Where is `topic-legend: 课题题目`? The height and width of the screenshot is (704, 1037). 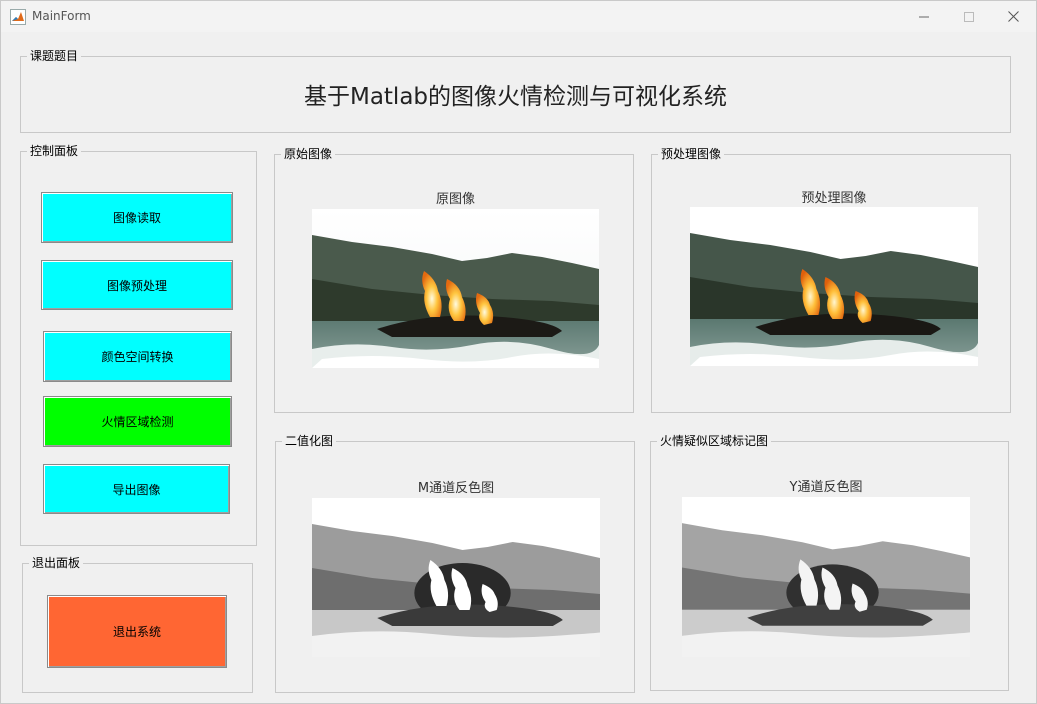 topic-legend: 课题题目 is located at coordinates (54, 56).